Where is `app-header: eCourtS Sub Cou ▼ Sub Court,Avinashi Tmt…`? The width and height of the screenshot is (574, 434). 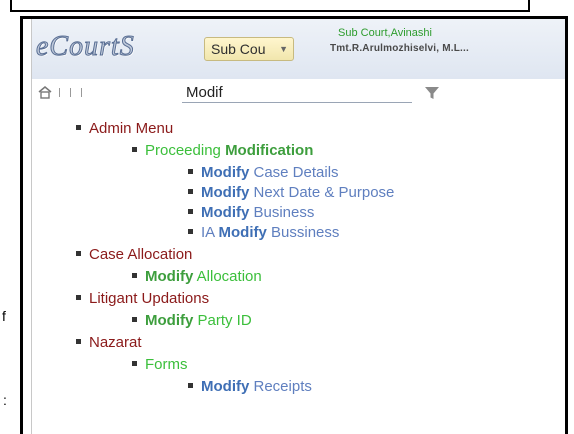 app-header: eCourtS Sub Cou ▼ Sub Court,Avinashi Tmt… is located at coordinates (298, 49).